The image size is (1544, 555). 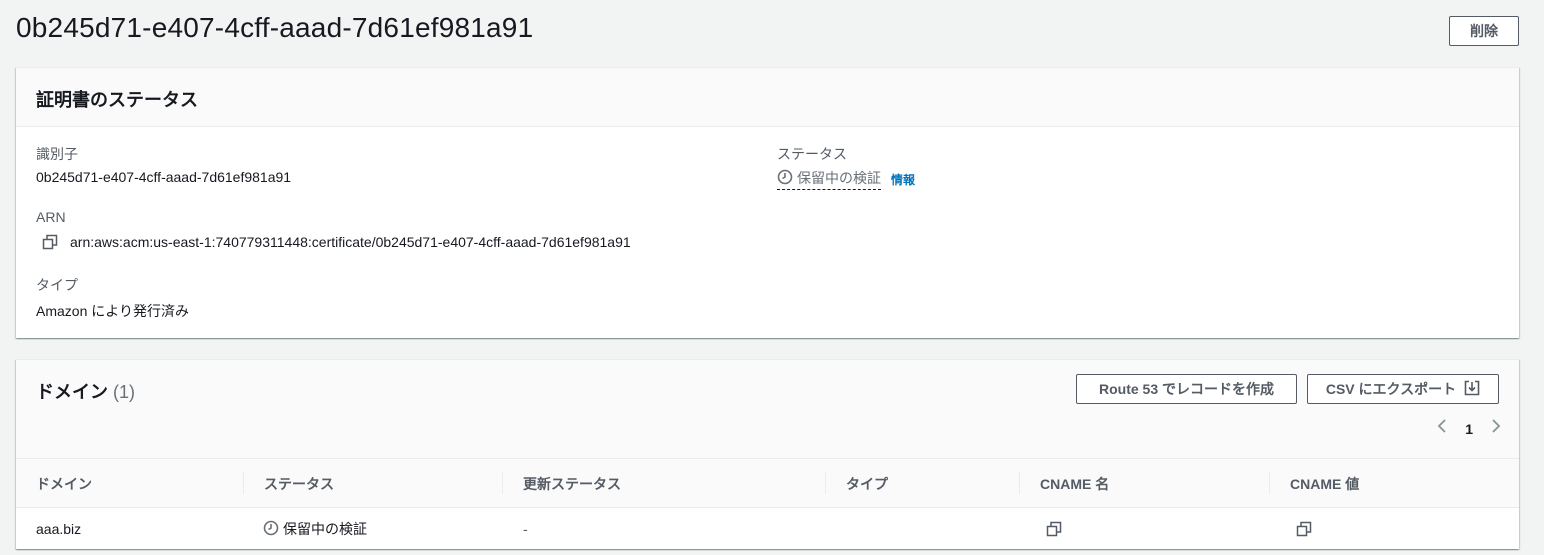 What do you see at coordinates (812, 154) in the screenshot?
I see `status-label: ステータス` at bounding box center [812, 154].